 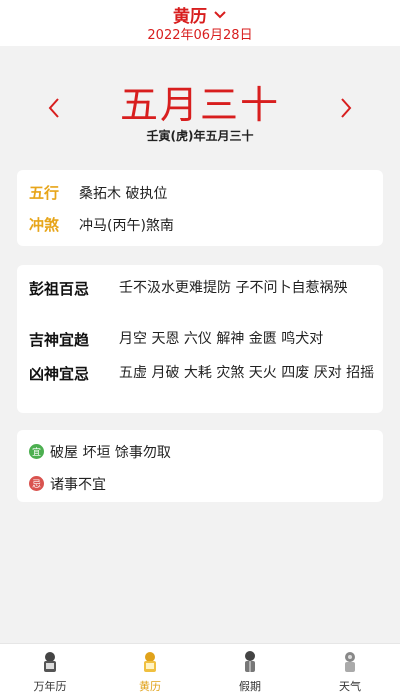 What do you see at coordinates (59, 374) in the screenshot?
I see `xiongshen-label: 凶神宜忌` at bounding box center [59, 374].